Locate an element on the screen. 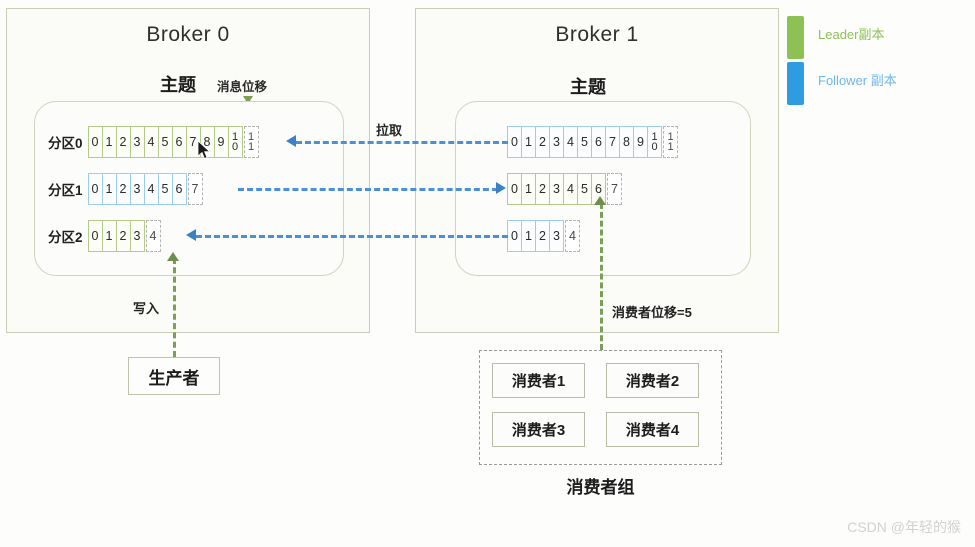 The width and height of the screenshot is (975, 547). consumer-1-box: 消费者1 is located at coordinates (538, 380).